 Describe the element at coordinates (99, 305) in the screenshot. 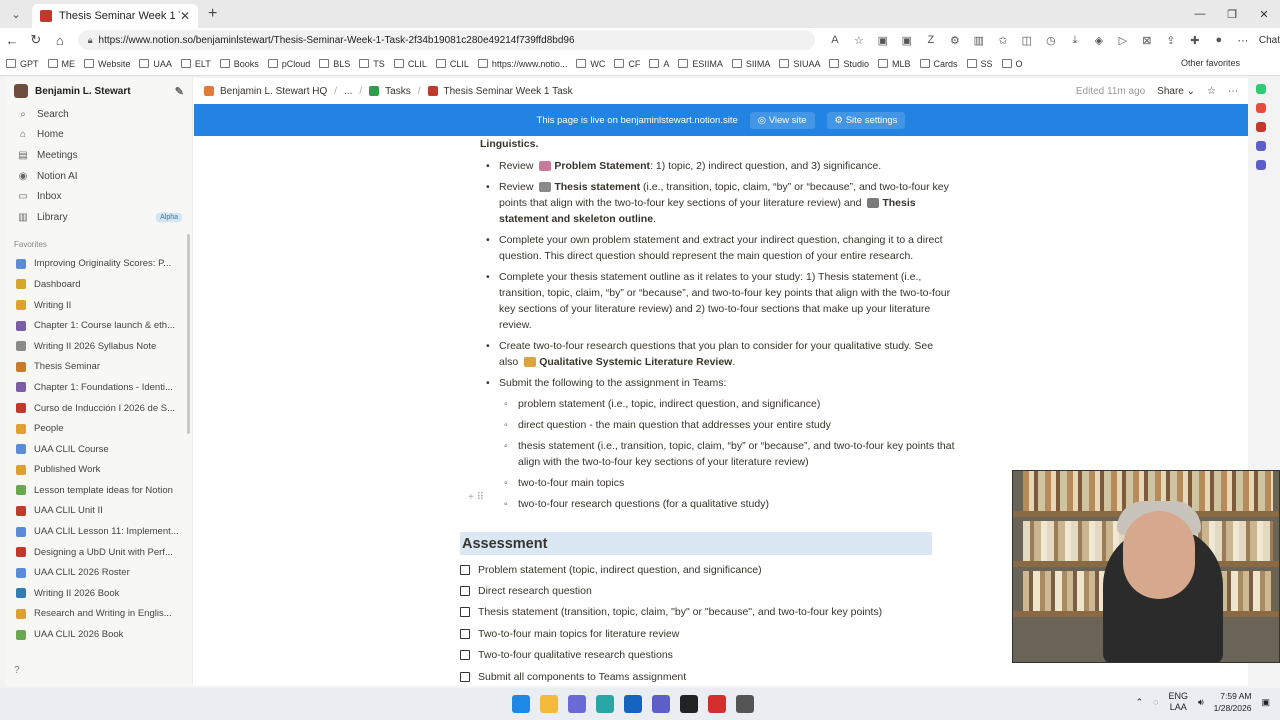

I see `favorite-item: Writing II` at that location.